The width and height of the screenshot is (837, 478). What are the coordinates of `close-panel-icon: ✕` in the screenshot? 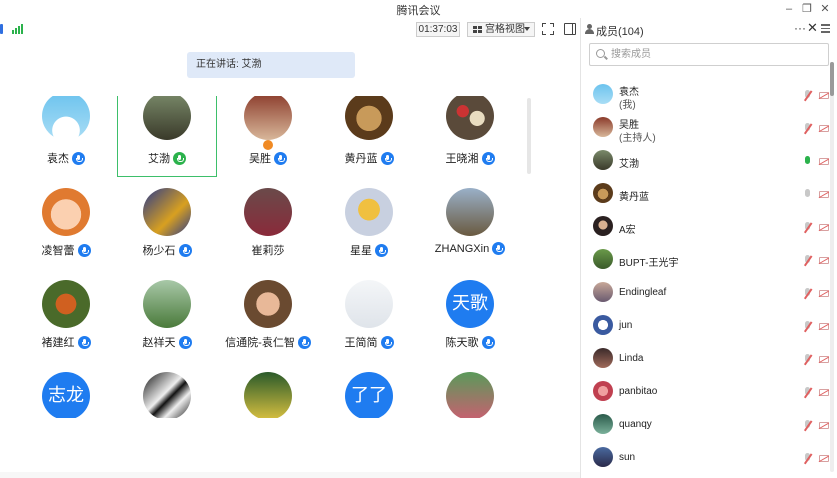 It's located at (812, 28).